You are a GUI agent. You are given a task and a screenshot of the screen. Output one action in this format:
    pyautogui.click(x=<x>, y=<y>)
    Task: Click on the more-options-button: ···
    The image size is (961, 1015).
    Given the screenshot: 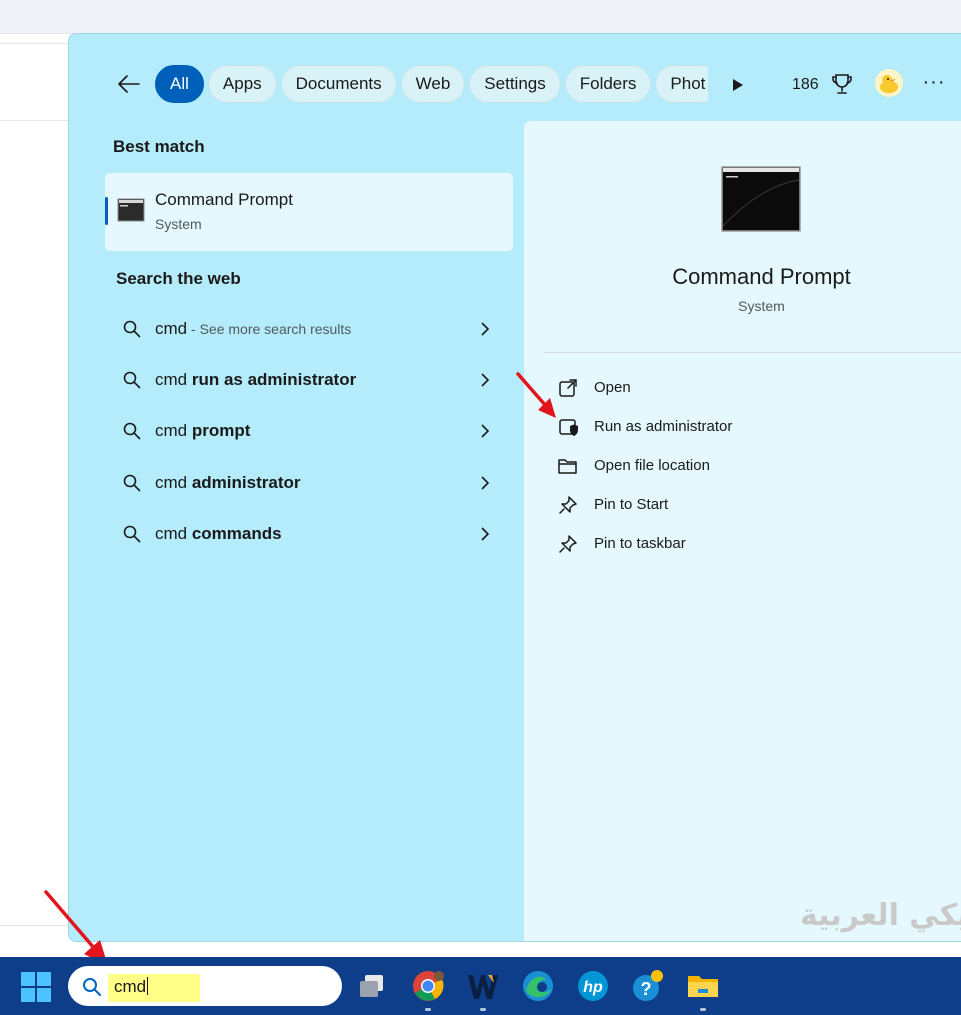 What is the action you would take?
    pyautogui.click(x=934, y=84)
    